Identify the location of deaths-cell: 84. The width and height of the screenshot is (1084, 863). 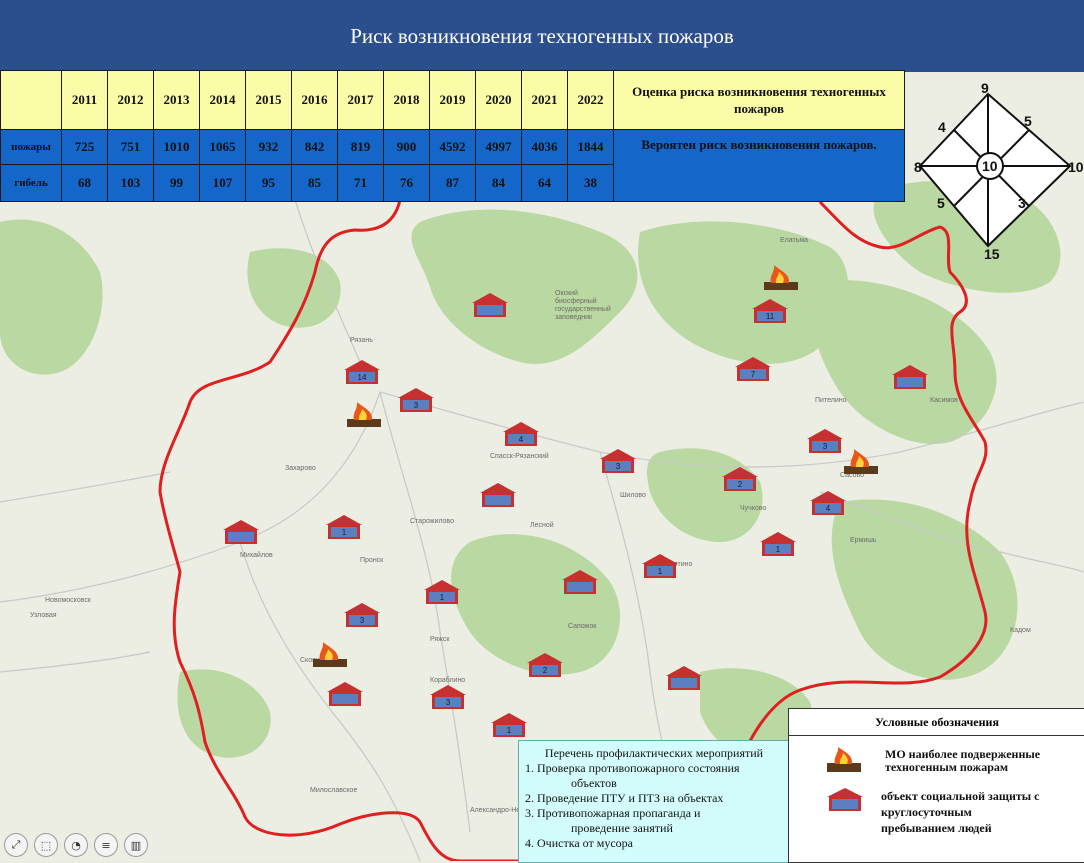
(498, 183).